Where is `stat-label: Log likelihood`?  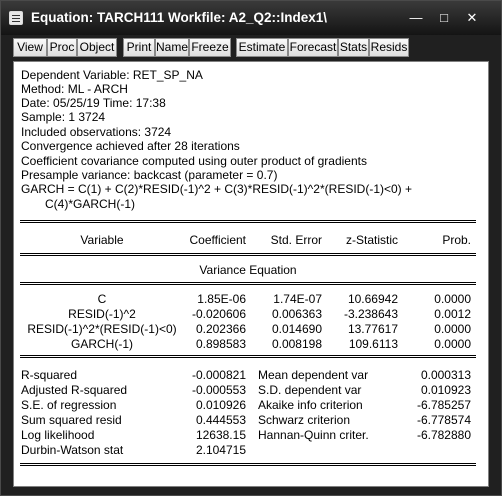 stat-label: Log likelihood is located at coordinates (58, 435).